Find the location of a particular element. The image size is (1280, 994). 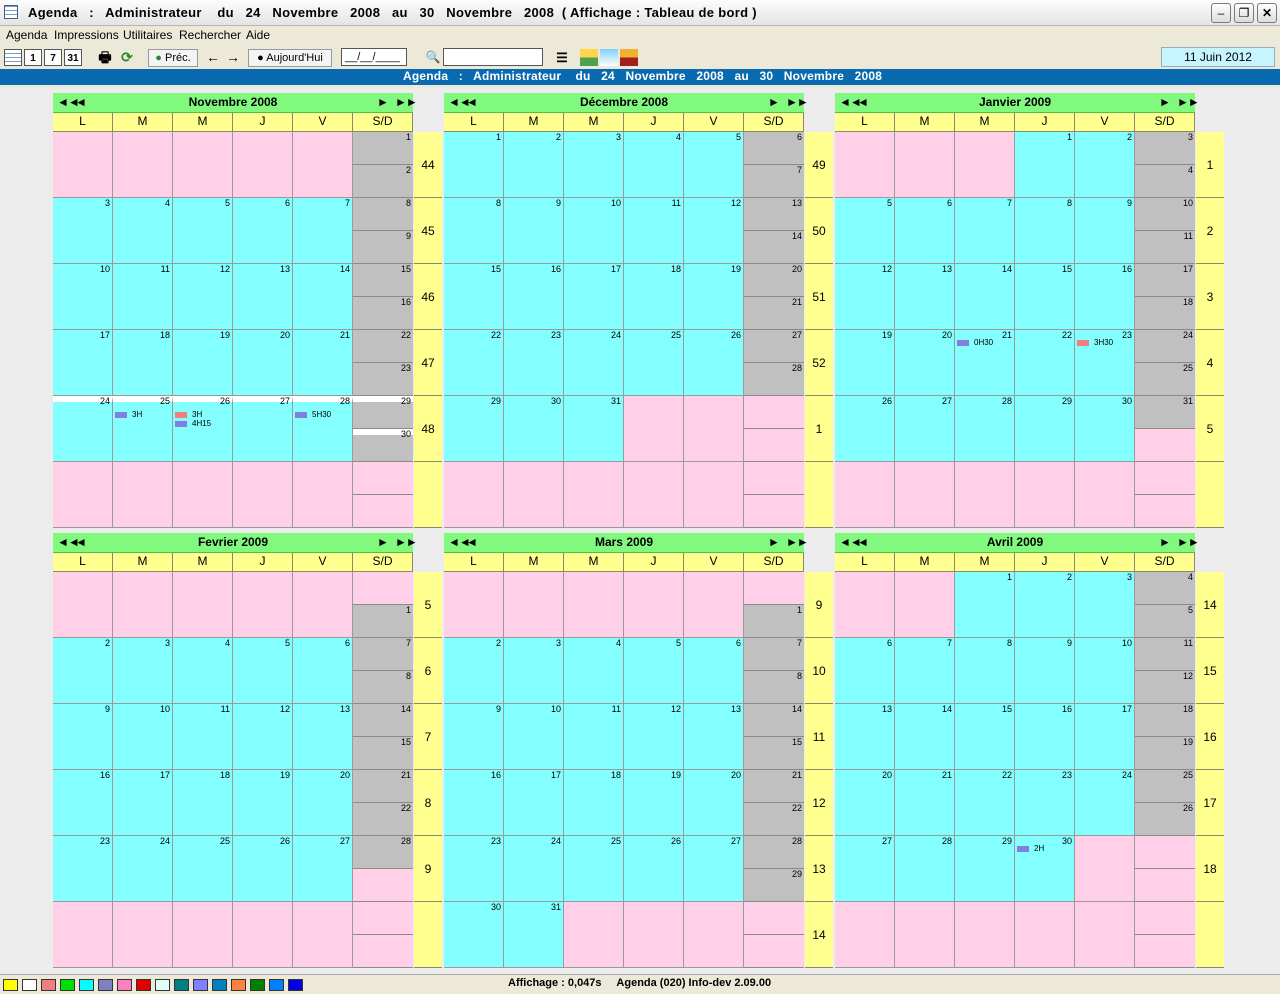

day-cell: 30 2H is located at coordinates (1045, 869).